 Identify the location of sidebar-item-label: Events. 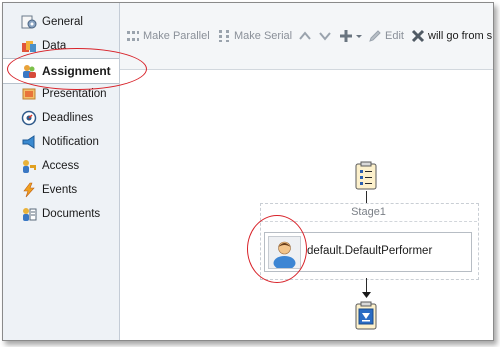
(60, 190).